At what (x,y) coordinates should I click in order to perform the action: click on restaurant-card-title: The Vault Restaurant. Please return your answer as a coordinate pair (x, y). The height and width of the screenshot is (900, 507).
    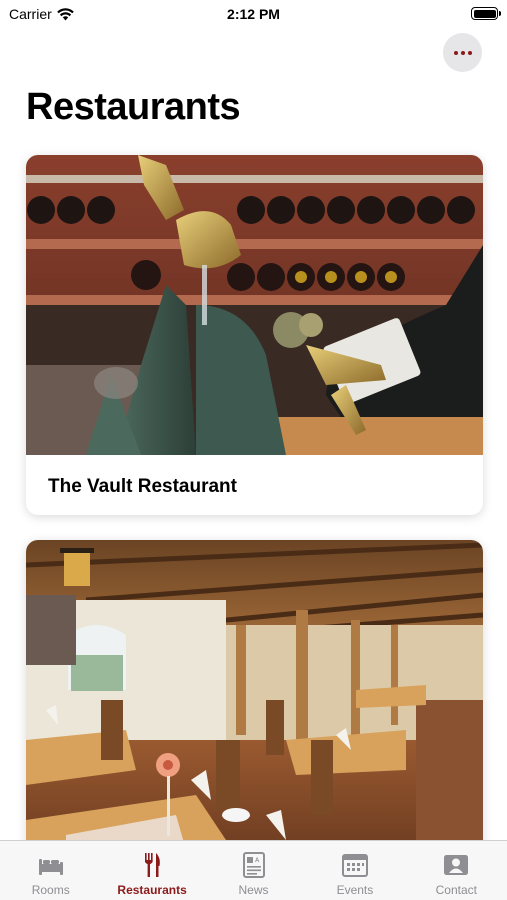
    Looking at the image, I should click on (142, 486).